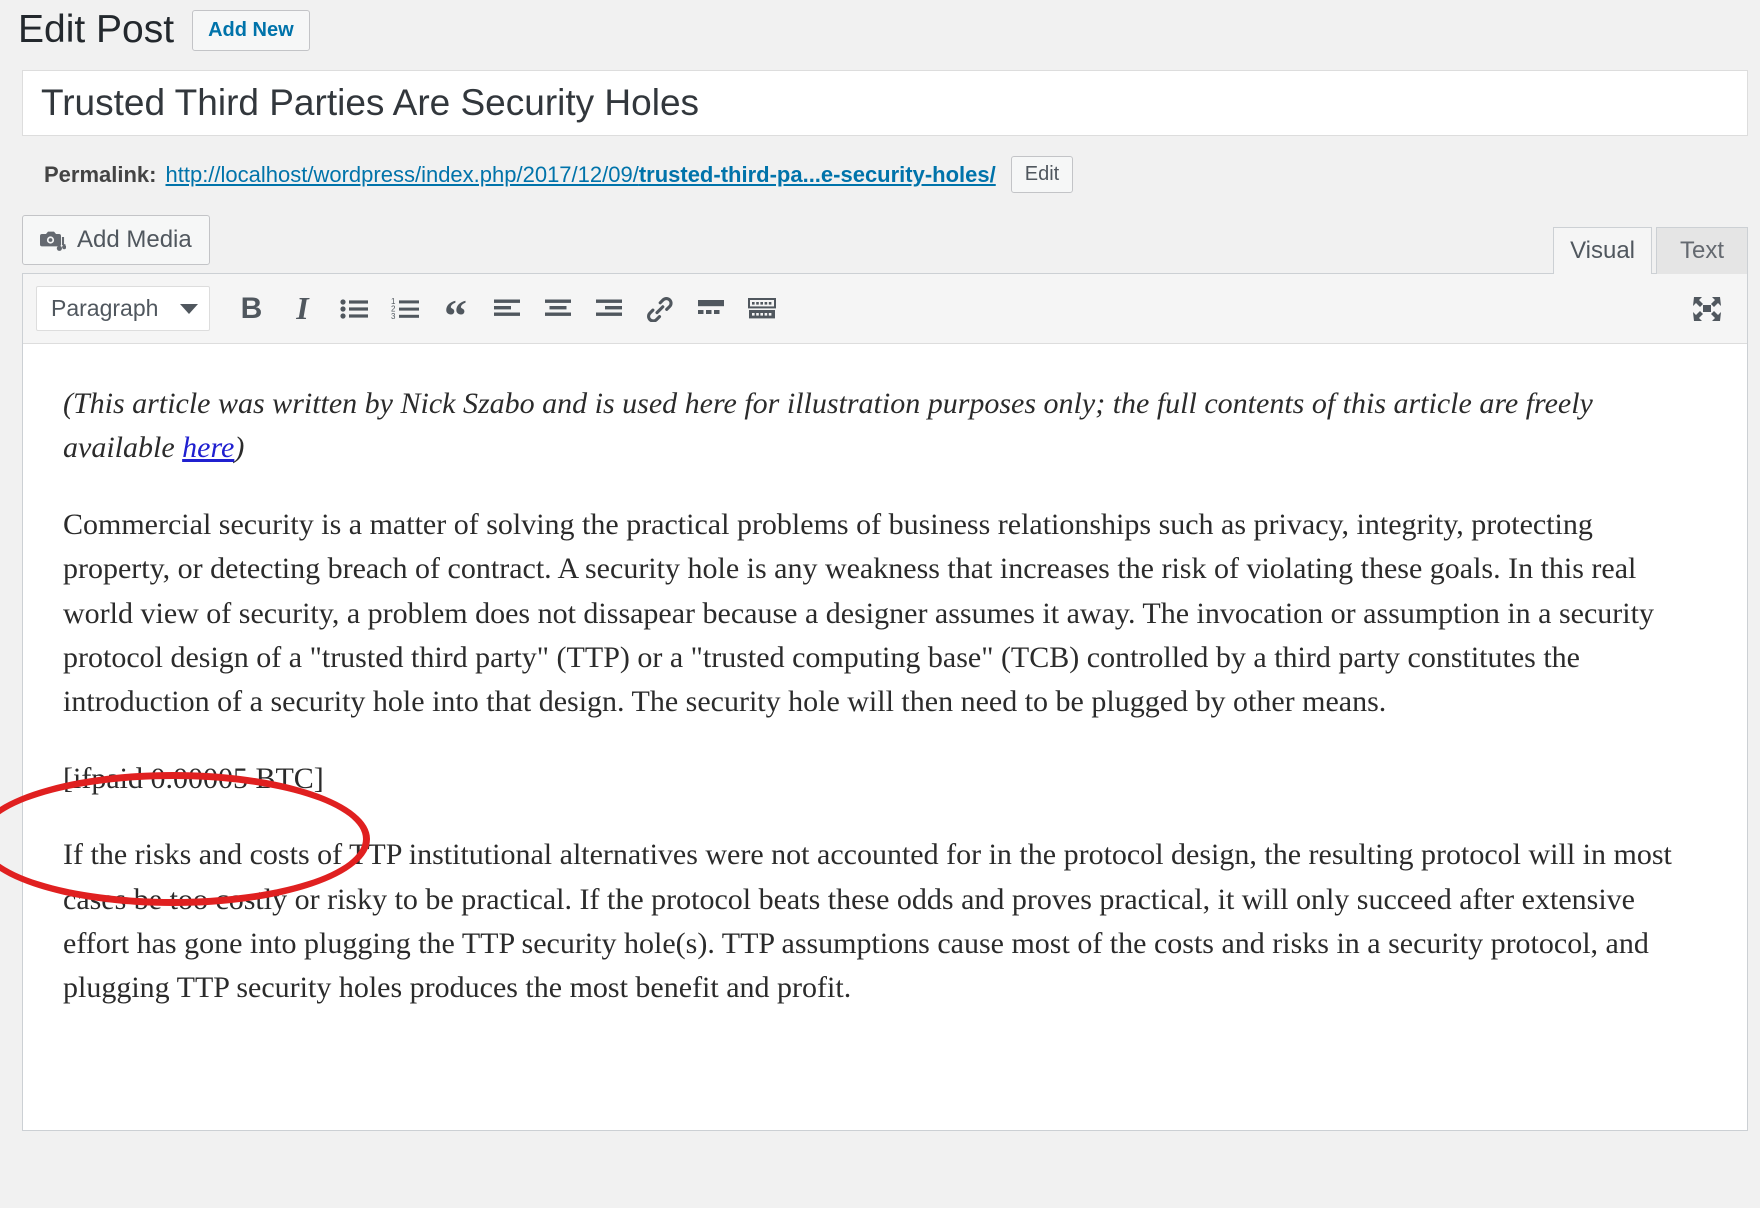 The image size is (1760, 1208). I want to click on bulleted-list-button, so click(353, 308).